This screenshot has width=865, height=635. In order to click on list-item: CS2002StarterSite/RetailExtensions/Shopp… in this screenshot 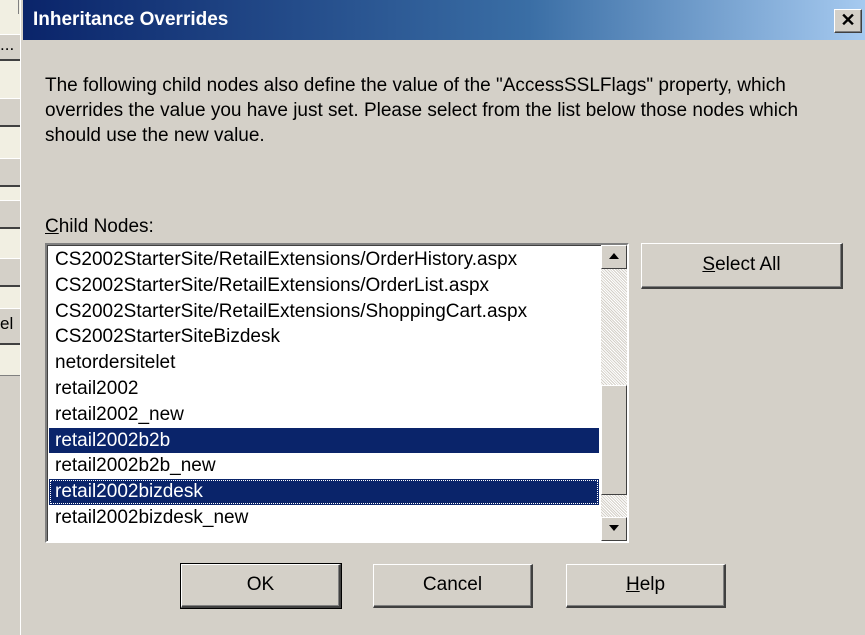, I will do `click(324, 312)`.